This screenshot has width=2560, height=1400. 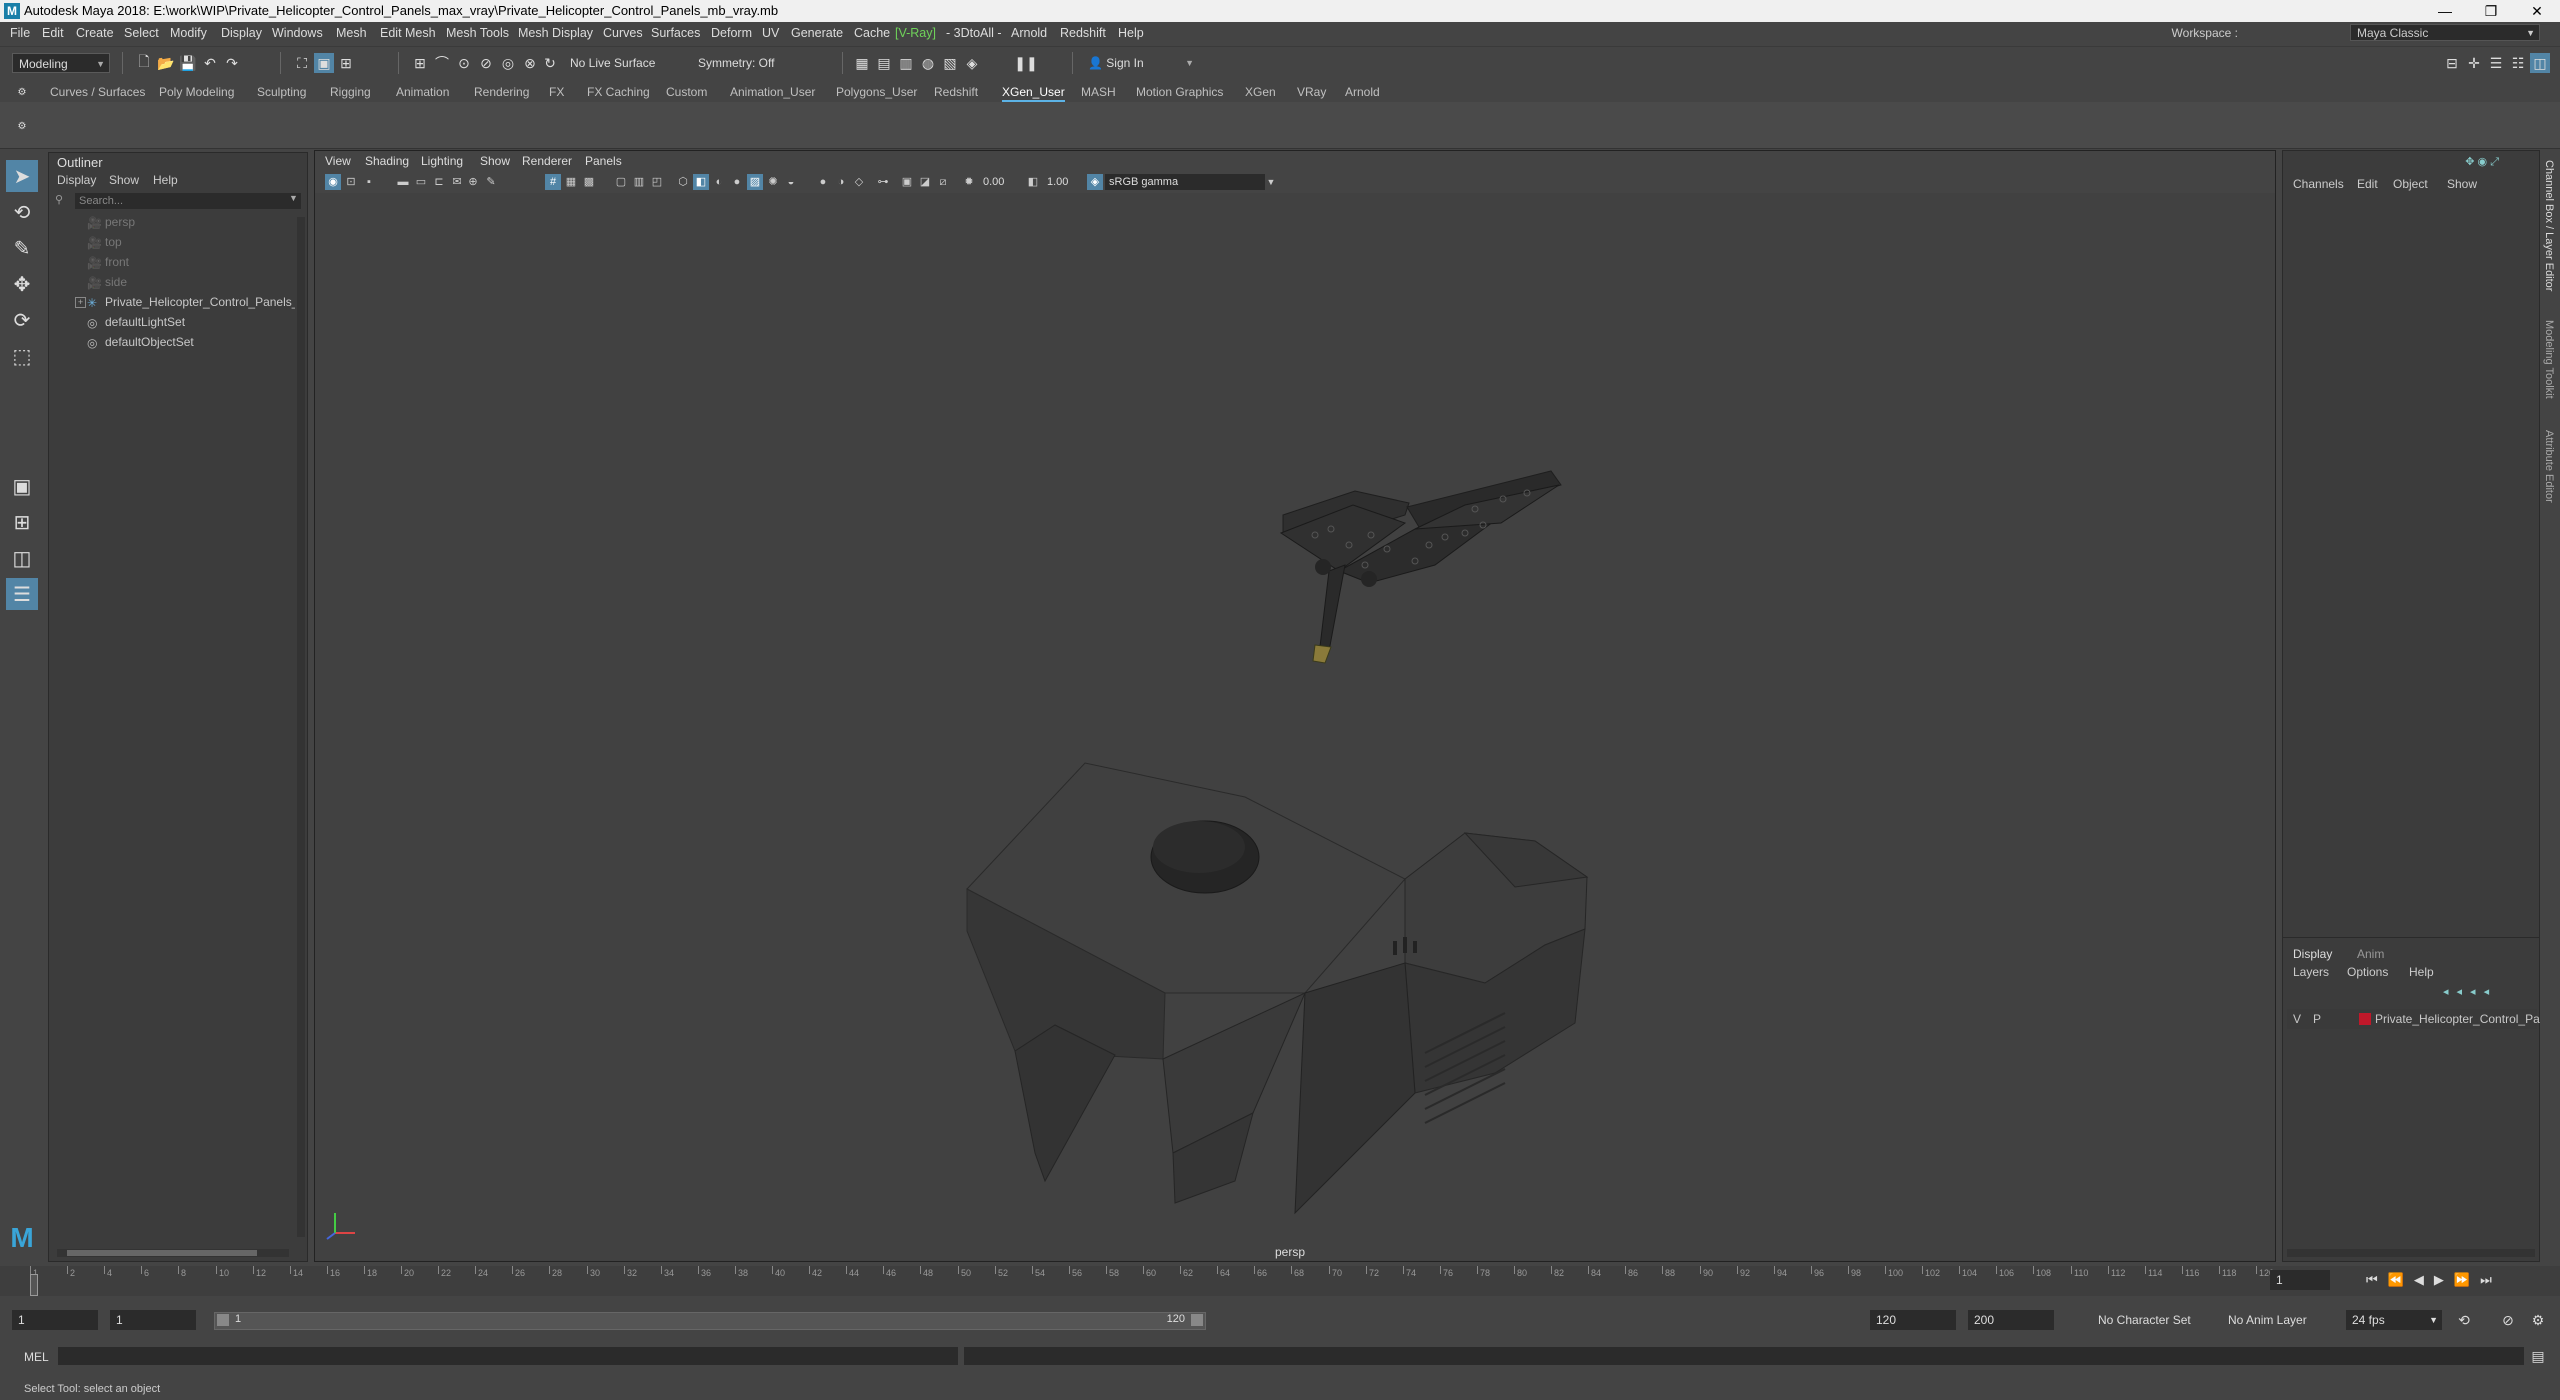 What do you see at coordinates (675, 33) in the screenshot?
I see `menu-surfaces: Surfaces` at bounding box center [675, 33].